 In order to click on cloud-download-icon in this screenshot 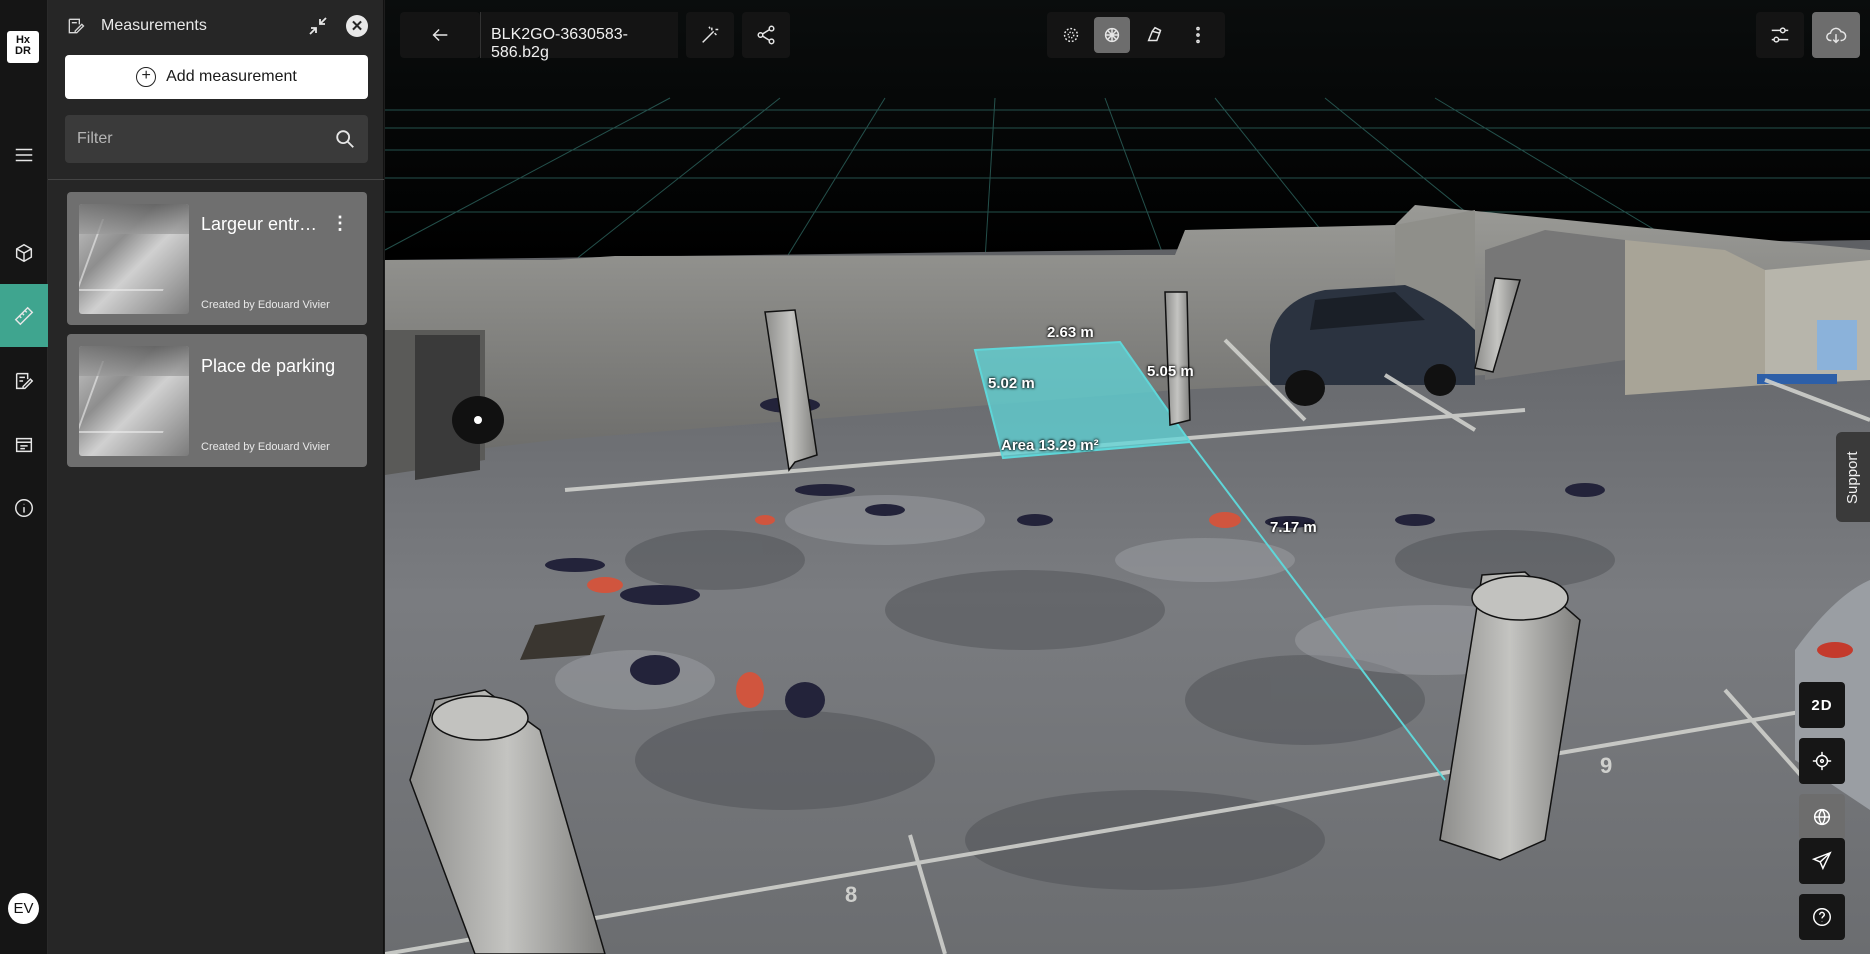, I will do `click(1836, 35)`.